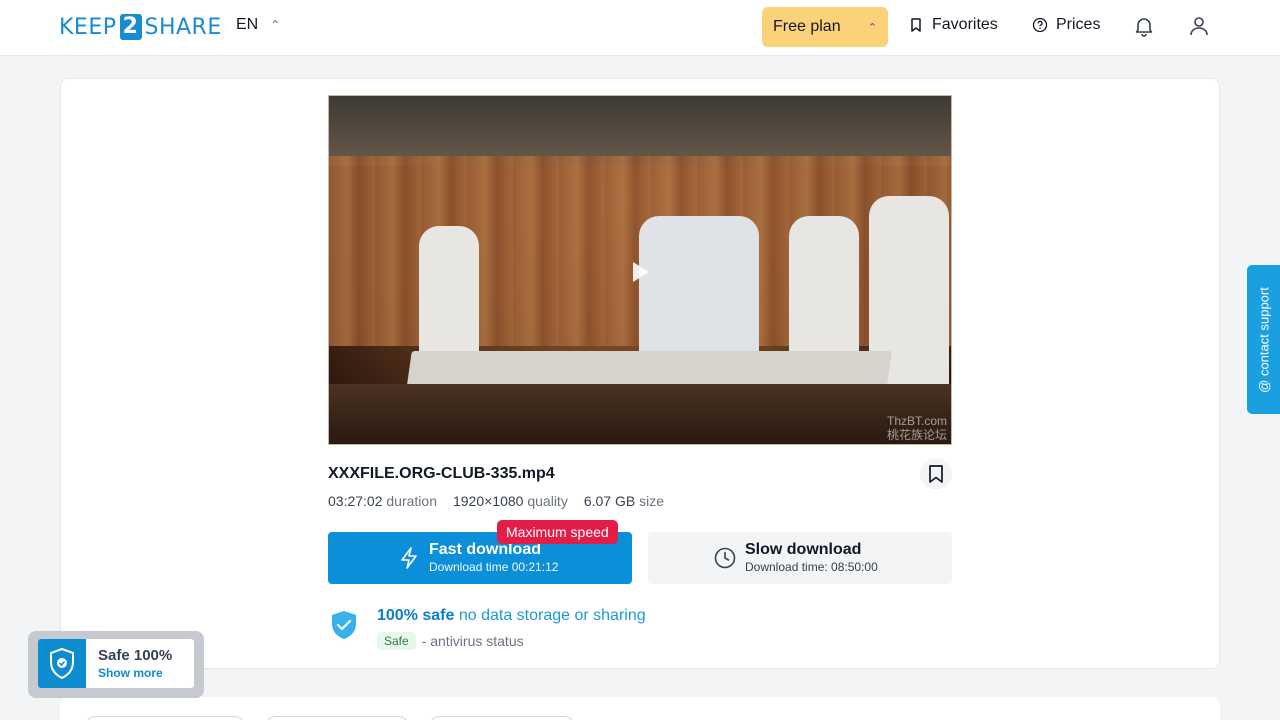 This screenshot has height=720, width=1280. I want to click on duration-label: duration, so click(411, 501).